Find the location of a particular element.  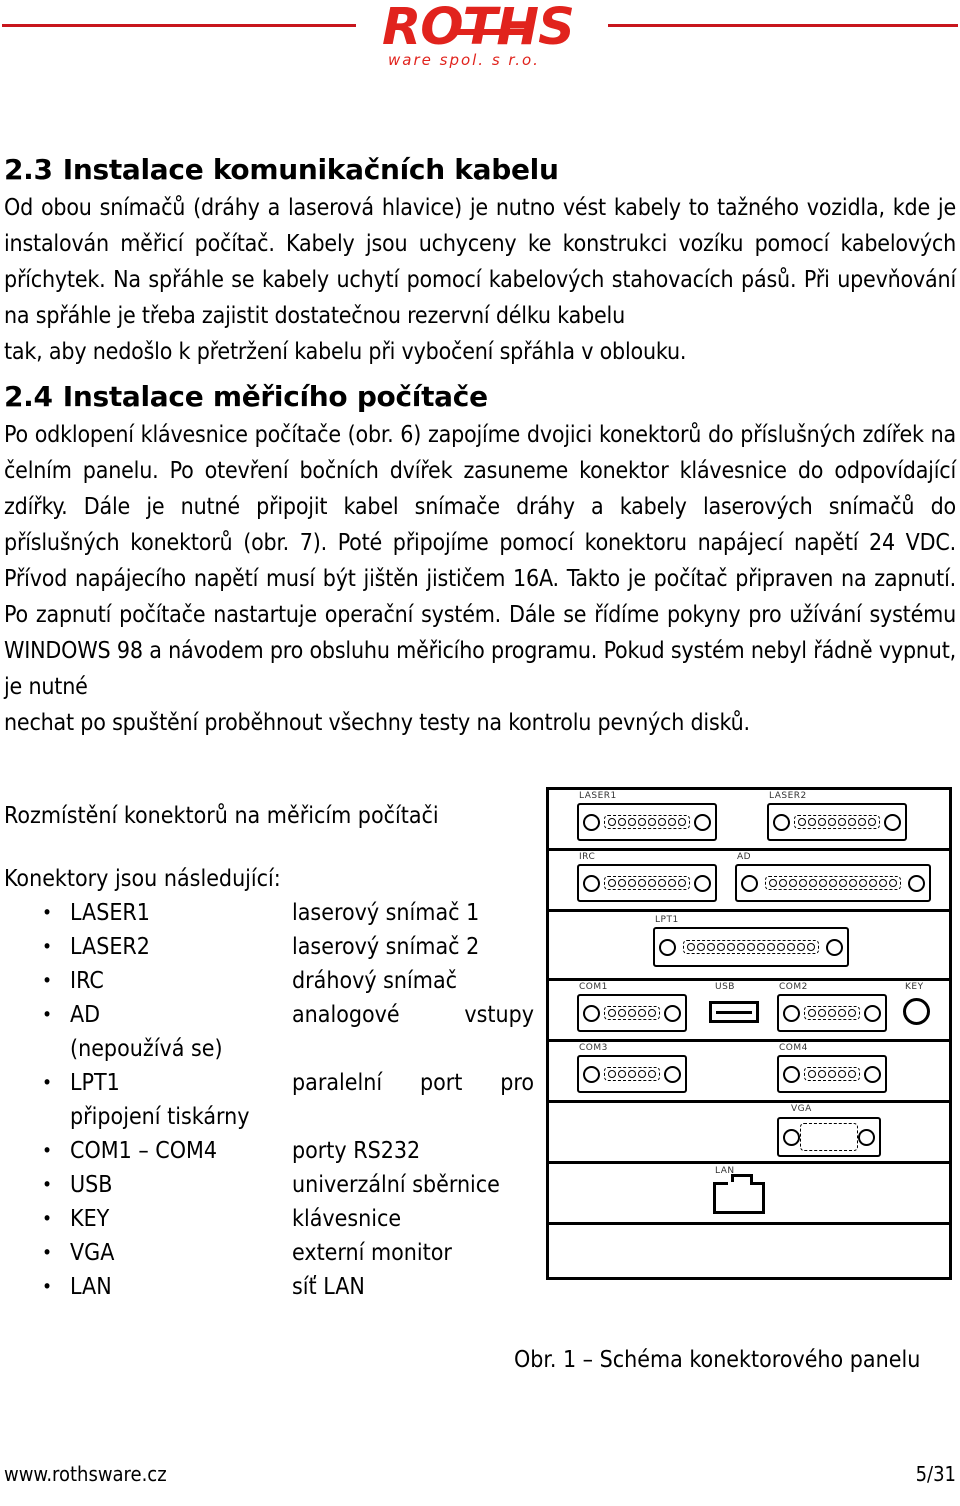

footer-website: www.rothsware.cz is located at coordinates (85, 1474).